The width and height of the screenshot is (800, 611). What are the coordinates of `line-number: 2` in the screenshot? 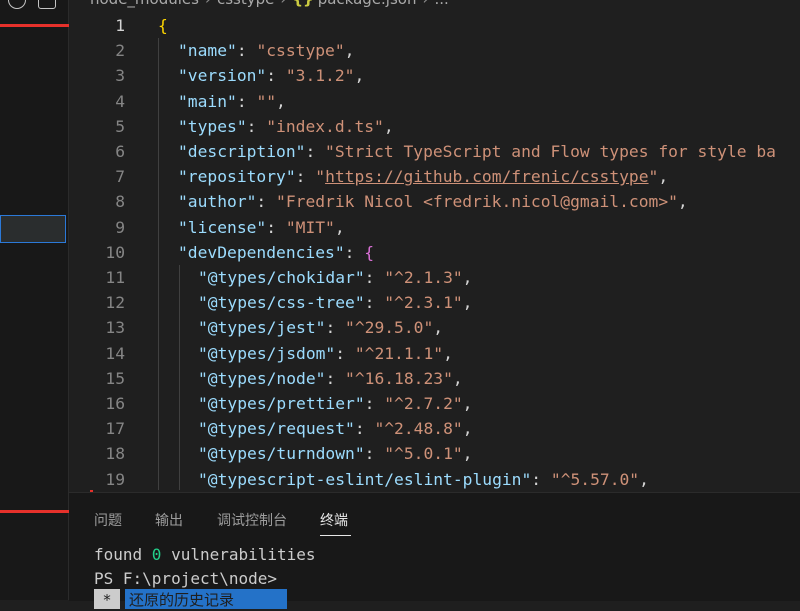 It's located at (120, 51).